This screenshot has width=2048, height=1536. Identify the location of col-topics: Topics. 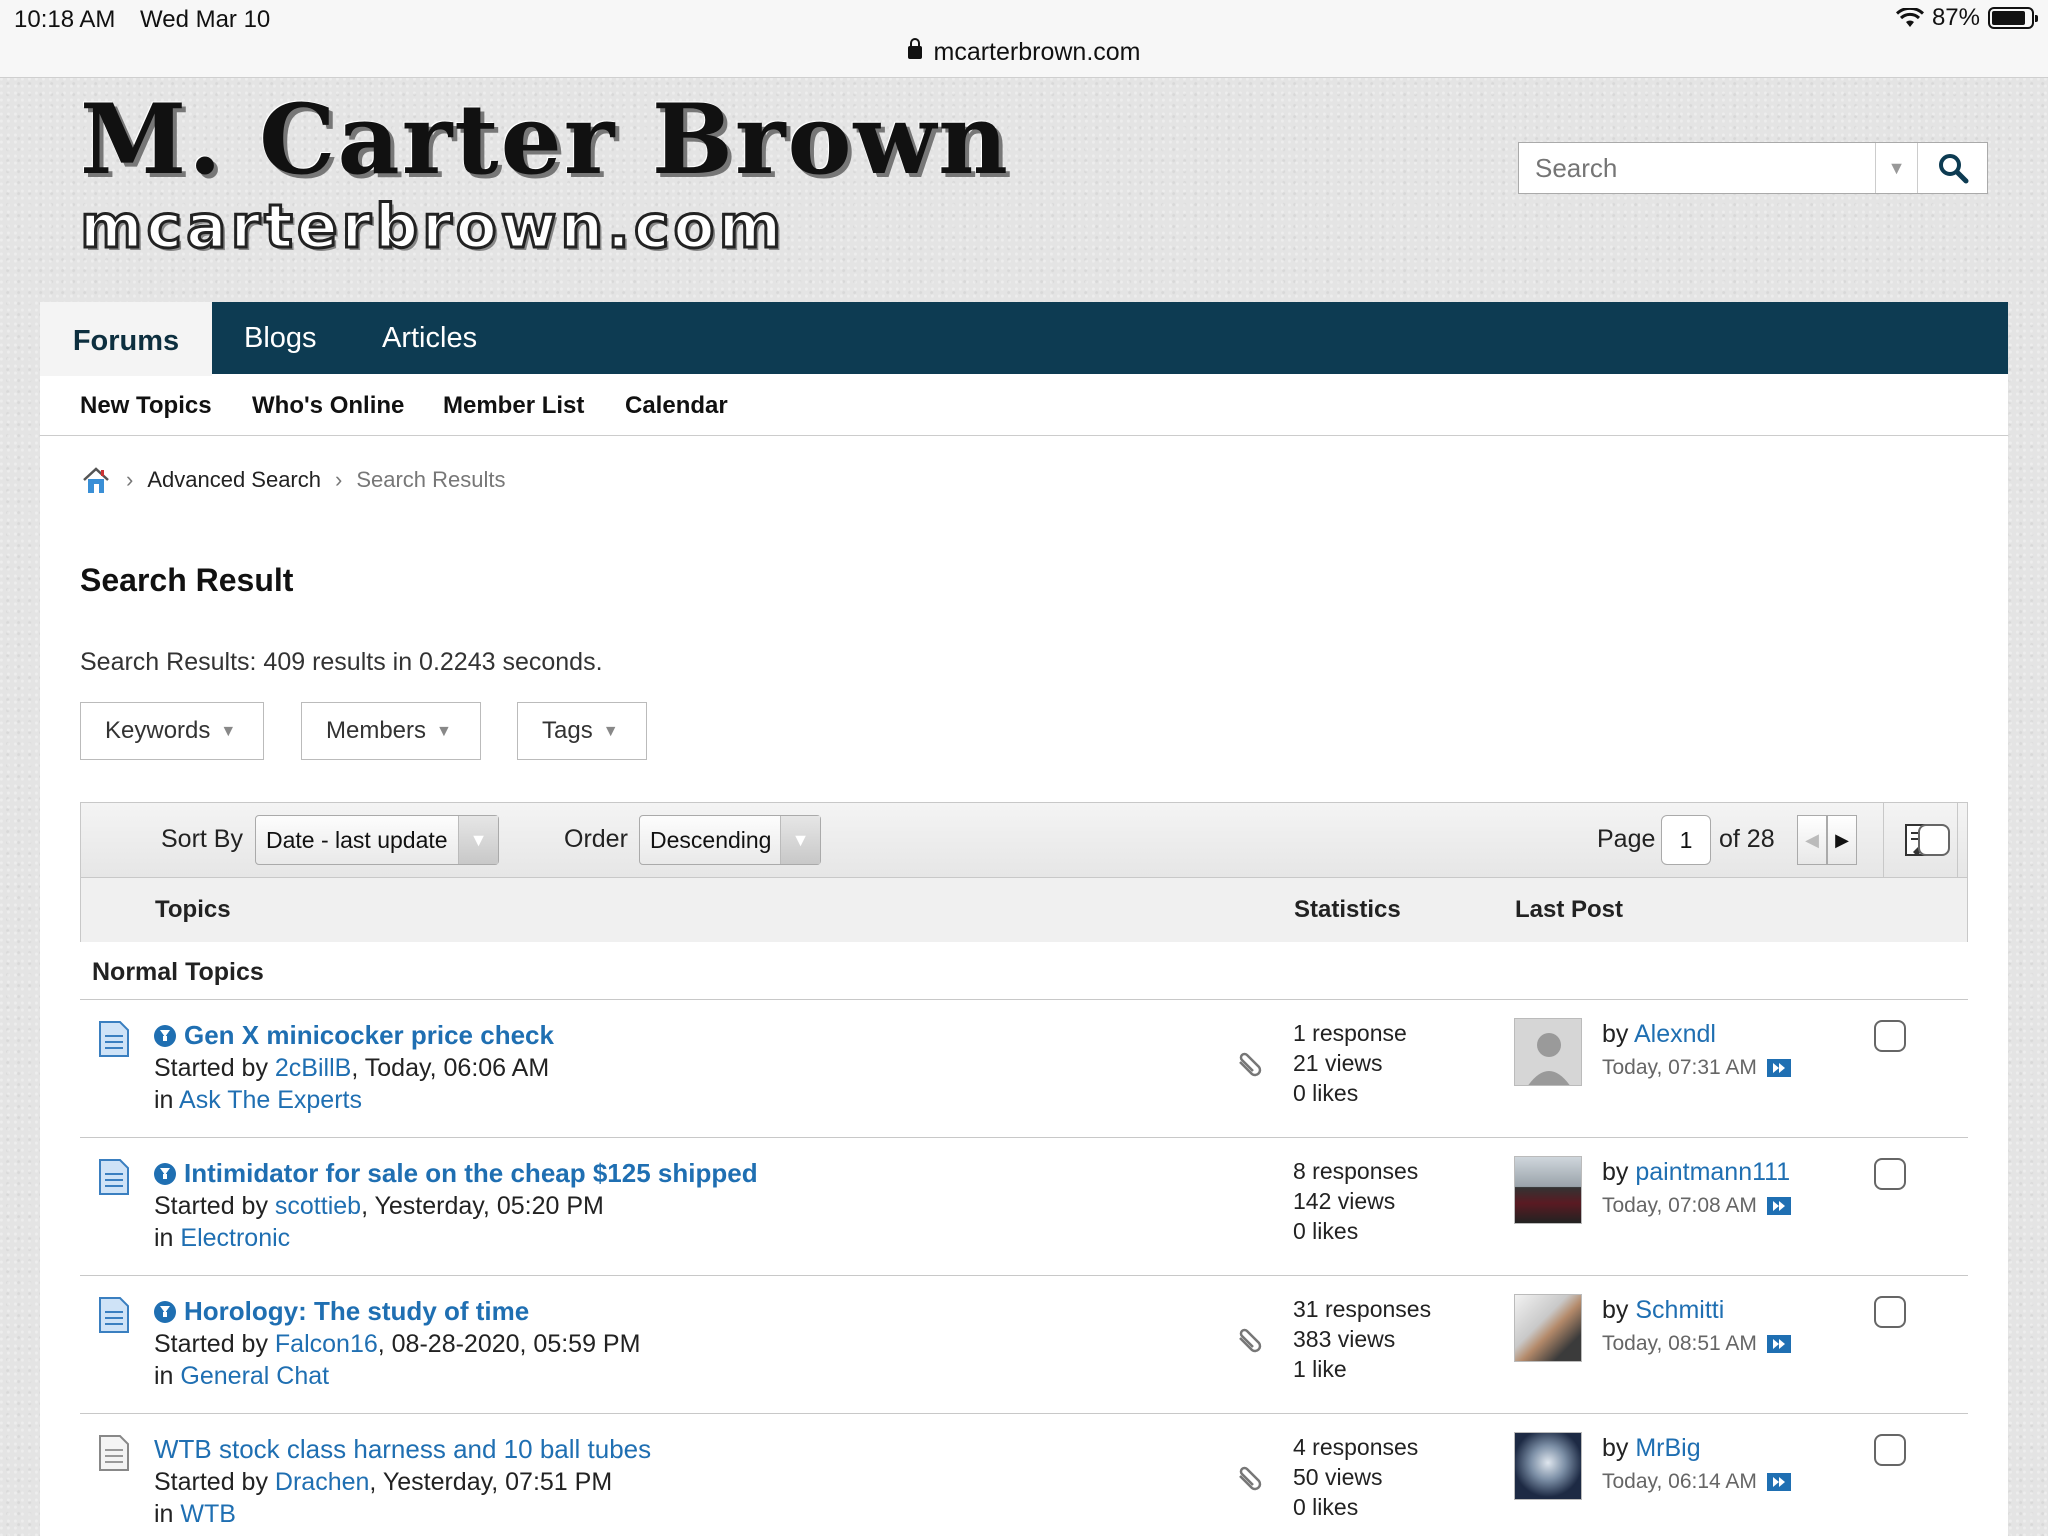
(193, 910).